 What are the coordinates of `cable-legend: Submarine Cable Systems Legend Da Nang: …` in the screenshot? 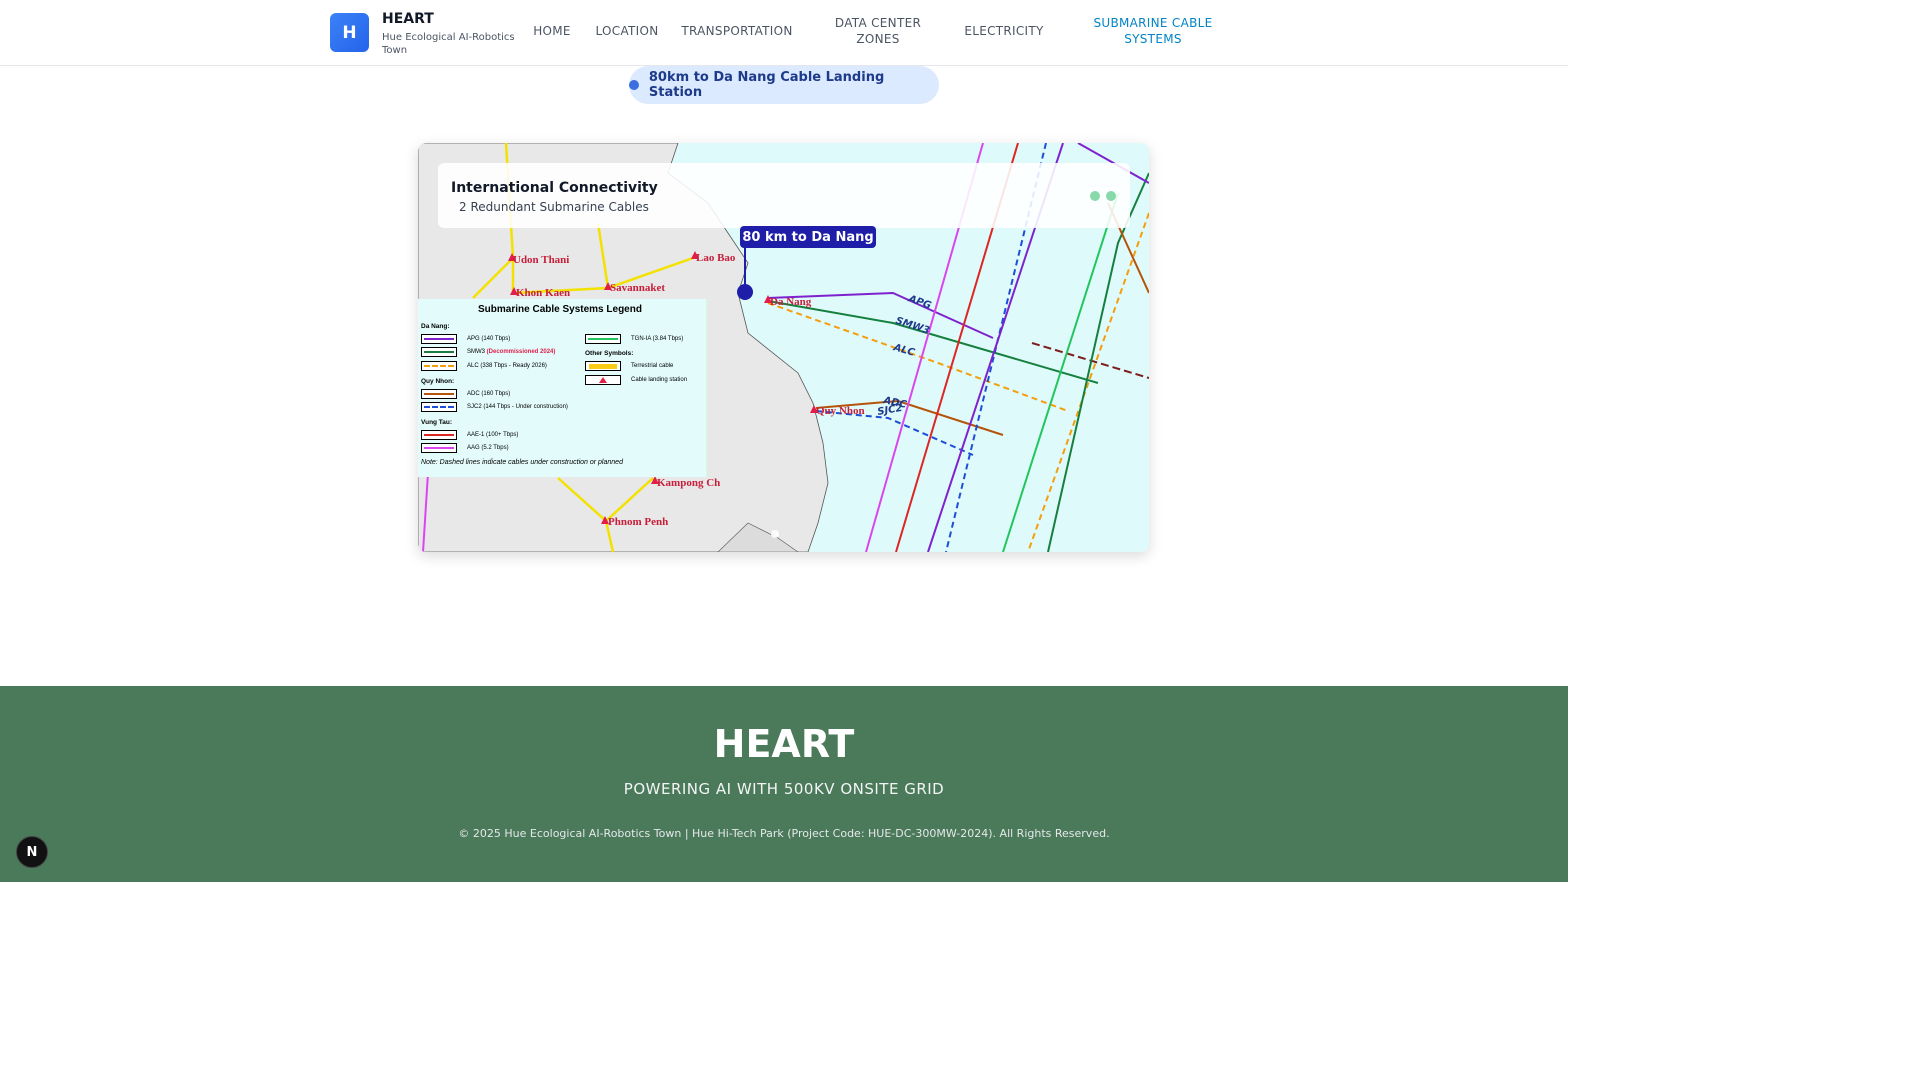 It's located at (562, 388).